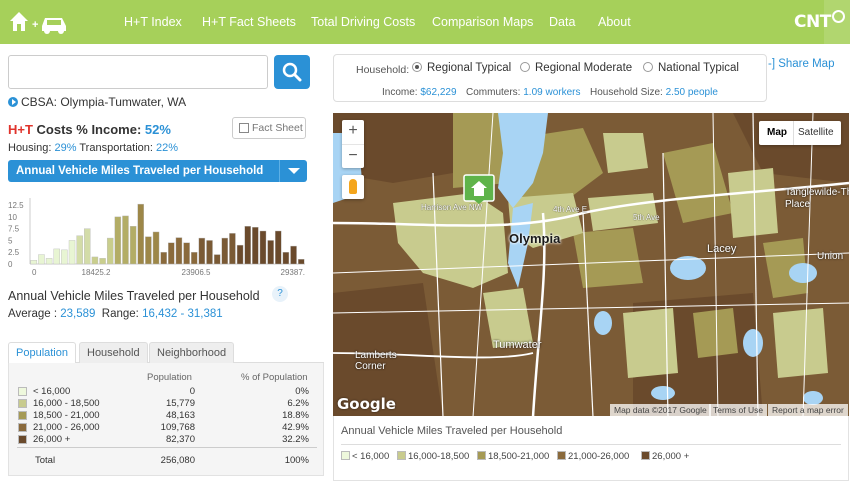  What do you see at coordinates (292, 72) in the screenshot?
I see `search-button` at bounding box center [292, 72].